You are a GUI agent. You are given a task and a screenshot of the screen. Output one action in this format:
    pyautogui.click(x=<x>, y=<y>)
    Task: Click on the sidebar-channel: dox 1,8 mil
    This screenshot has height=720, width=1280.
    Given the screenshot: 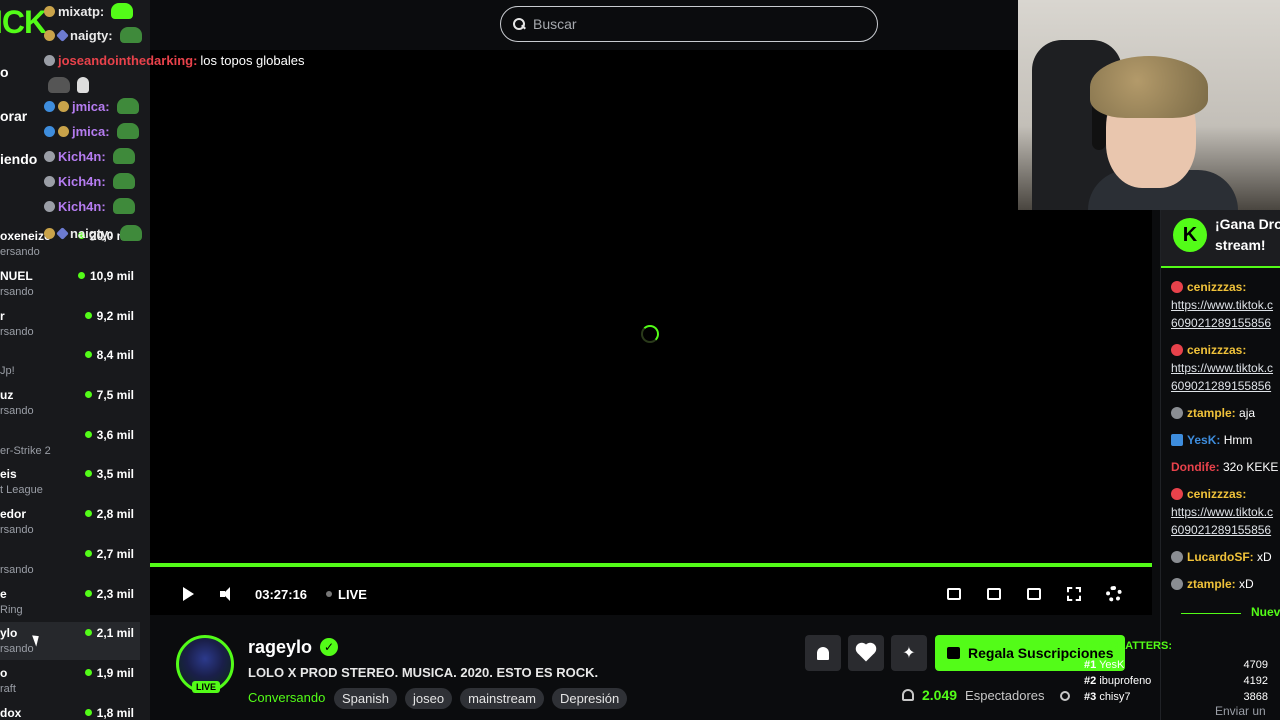 What is the action you would take?
    pyautogui.click(x=70, y=713)
    